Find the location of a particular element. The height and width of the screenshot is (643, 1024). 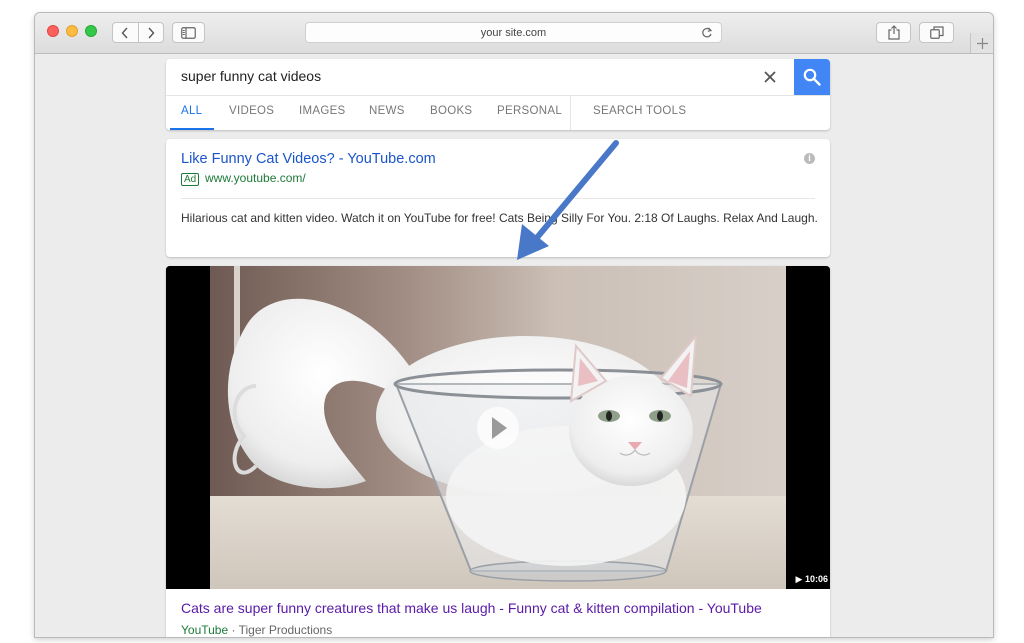

browser-toolbar: your site.com is located at coordinates (514, 33).